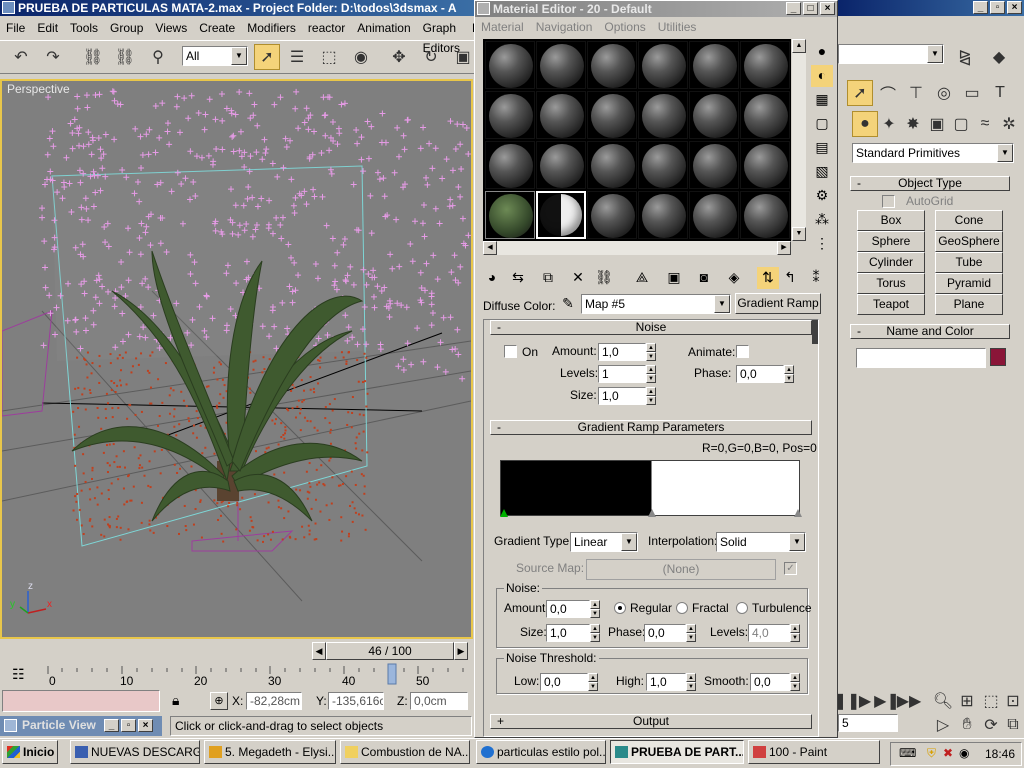 The width and height of the screenshot is (1024, 768). What do you see at coordinates (969, 304) in the screenshot?
I see `plane-button: Plane` at bounding box center [969, 304].